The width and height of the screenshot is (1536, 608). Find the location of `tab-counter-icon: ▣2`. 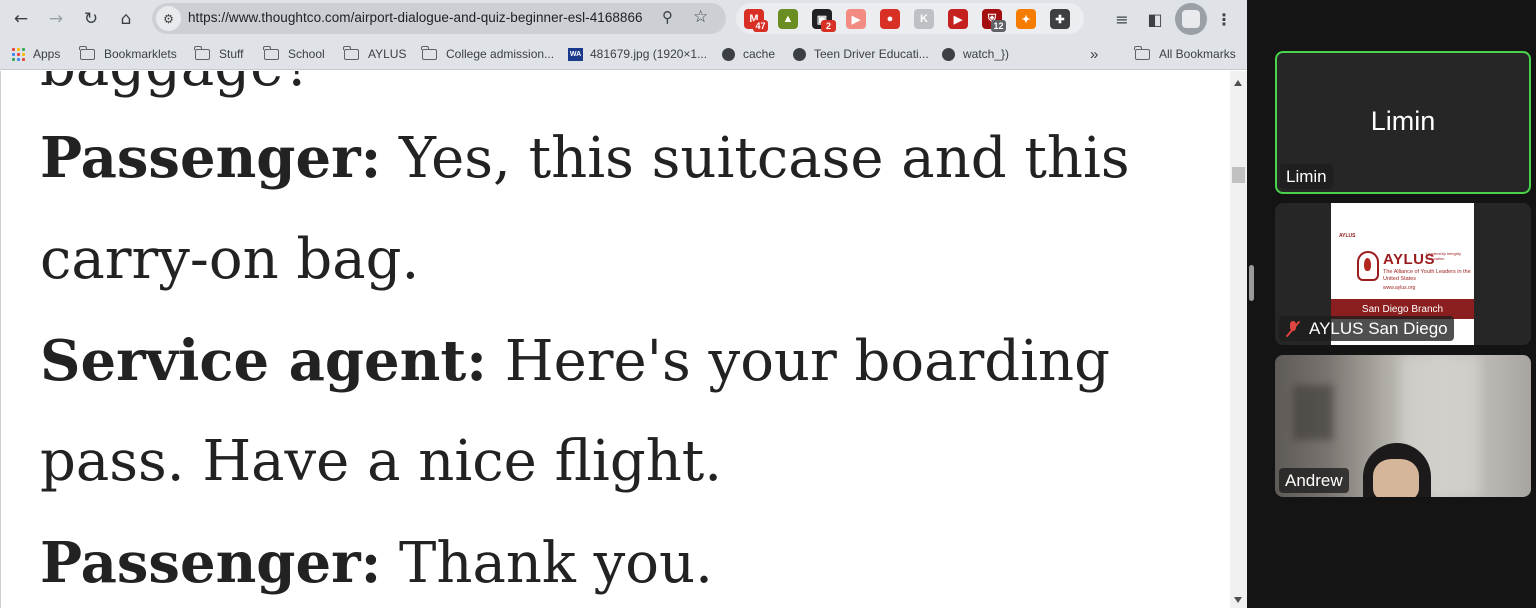

tab-counter-icon: ▣2 is located at coordinates (824, 20).